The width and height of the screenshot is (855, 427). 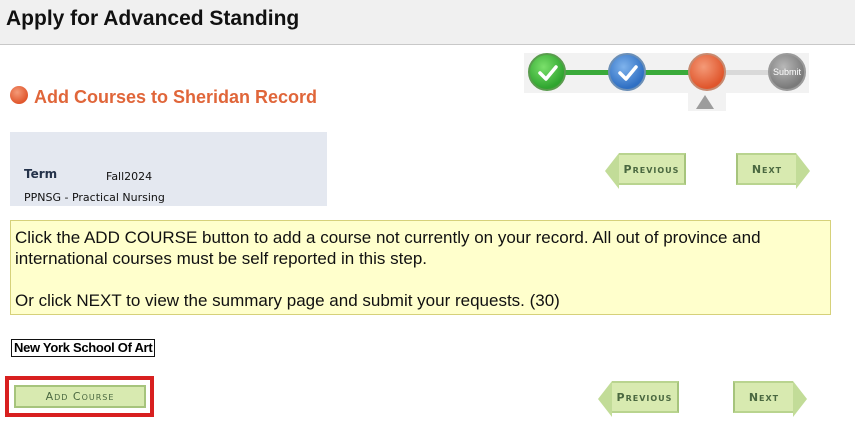 I want to click on add-course-highlight: Add Course, so click(x=79, y=396).